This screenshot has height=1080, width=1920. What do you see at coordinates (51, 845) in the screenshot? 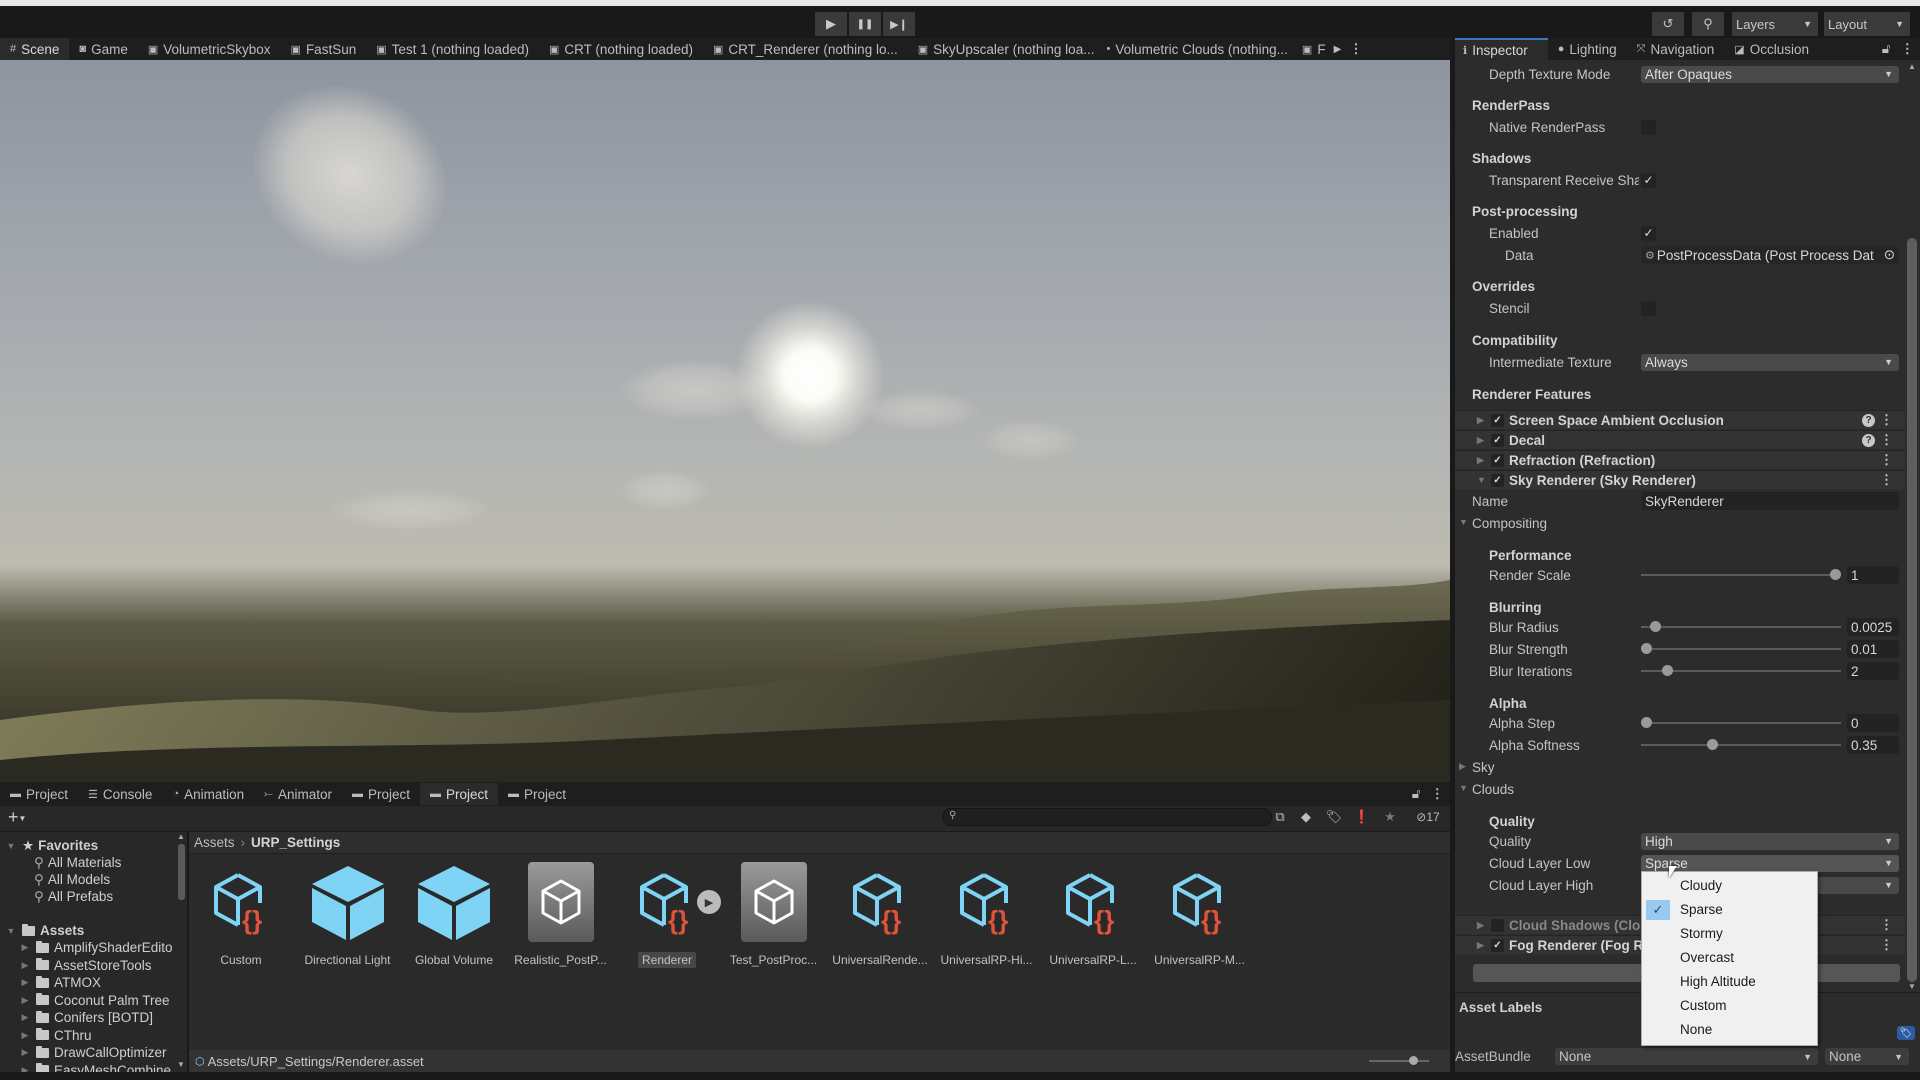
I see `favorites-node: ▼ ★ Favorites` at bounding box center [51, 845].